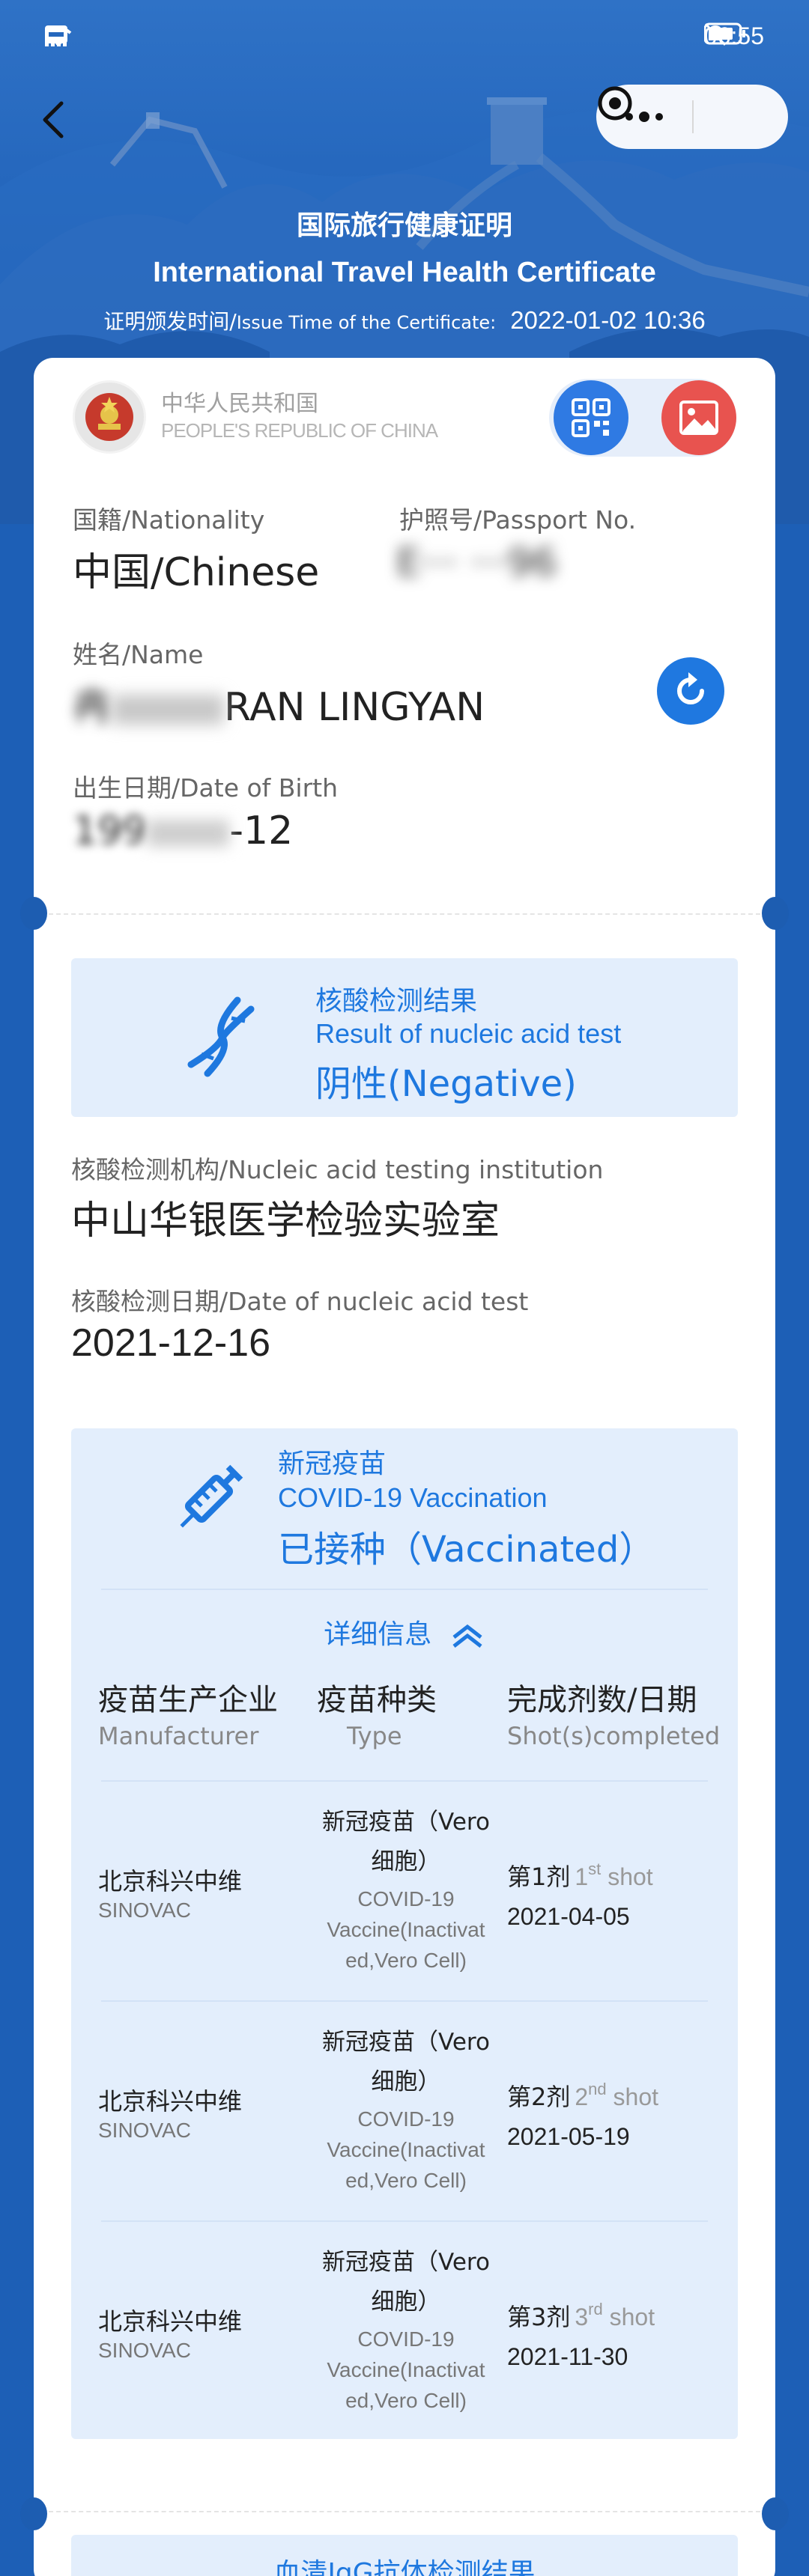  What do you see at coordinates (337, 1169) in the screenshot?
I see `institution-label: 核酸检测机构/Nucleic acid testing institution` at bounding box center [337, 1169].